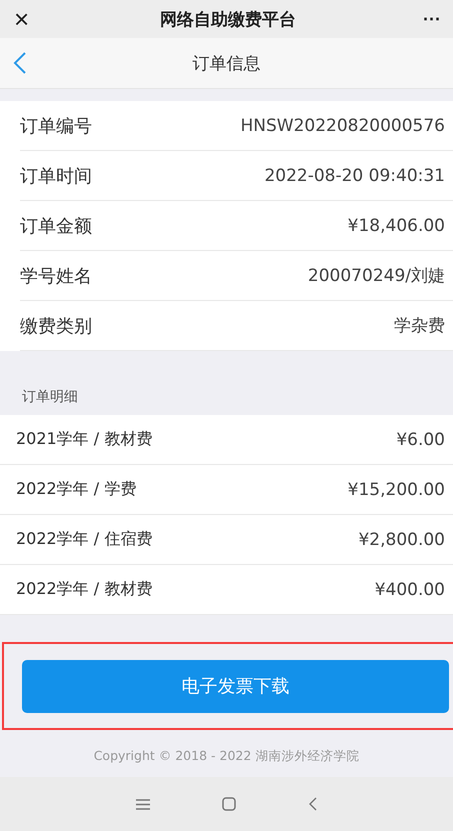 This screenshot has height=831, width=453. I want to click on field-label: 学号姓名, so click(56, 276).